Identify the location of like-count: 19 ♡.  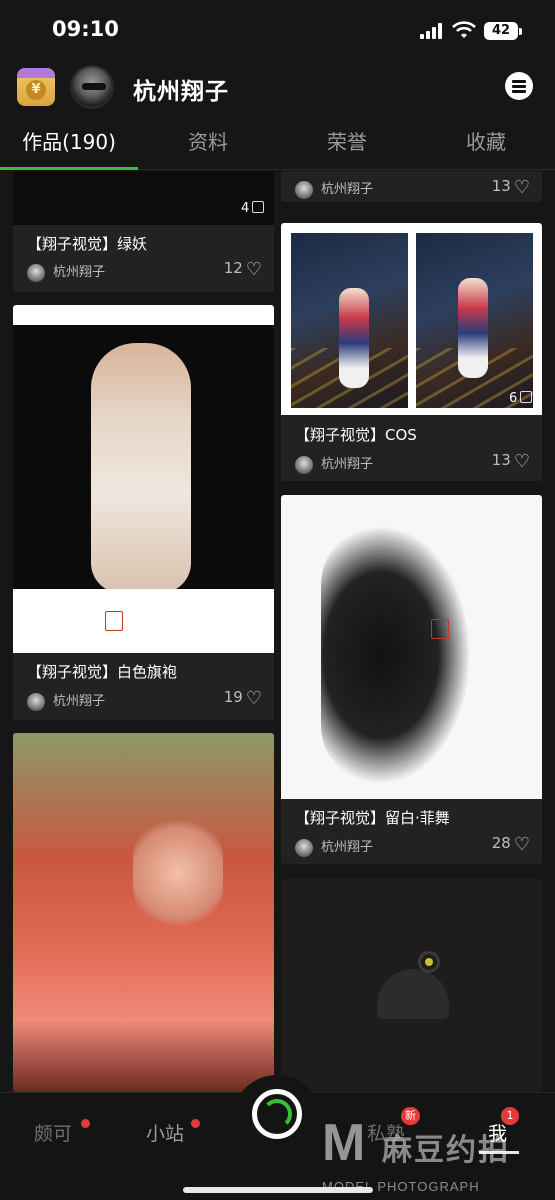
(243, 698).